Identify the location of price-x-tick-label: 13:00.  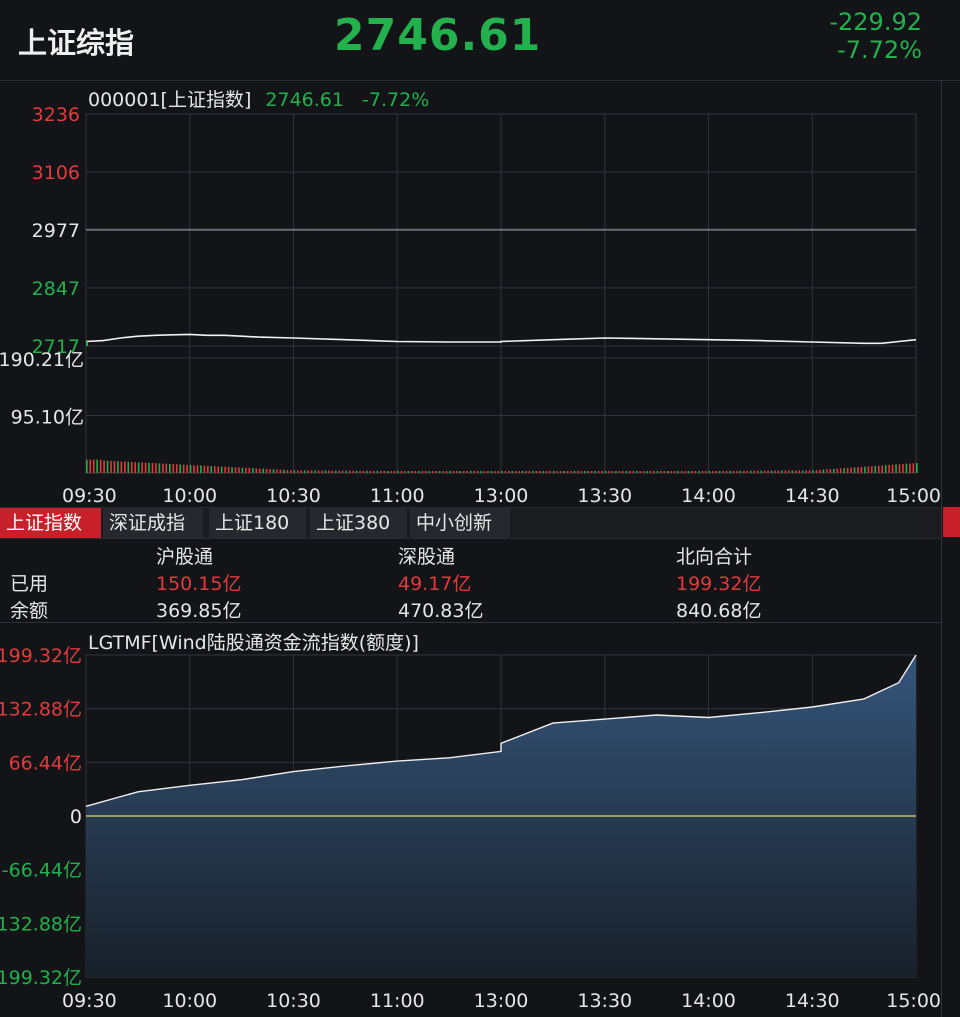
(501, 496).